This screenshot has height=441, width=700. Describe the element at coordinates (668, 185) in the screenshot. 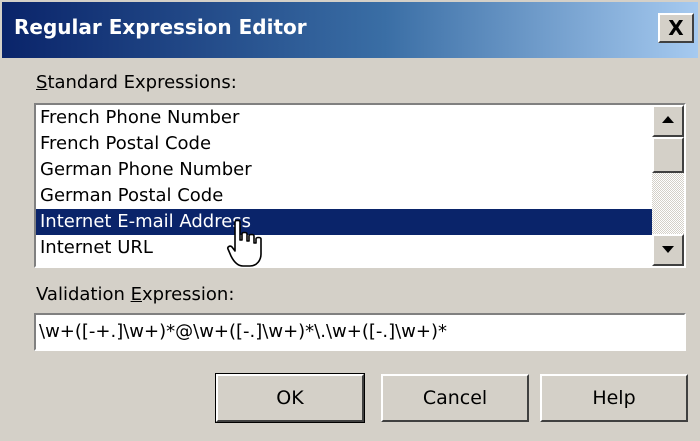

I see `vertical-scrollbar` at that location.